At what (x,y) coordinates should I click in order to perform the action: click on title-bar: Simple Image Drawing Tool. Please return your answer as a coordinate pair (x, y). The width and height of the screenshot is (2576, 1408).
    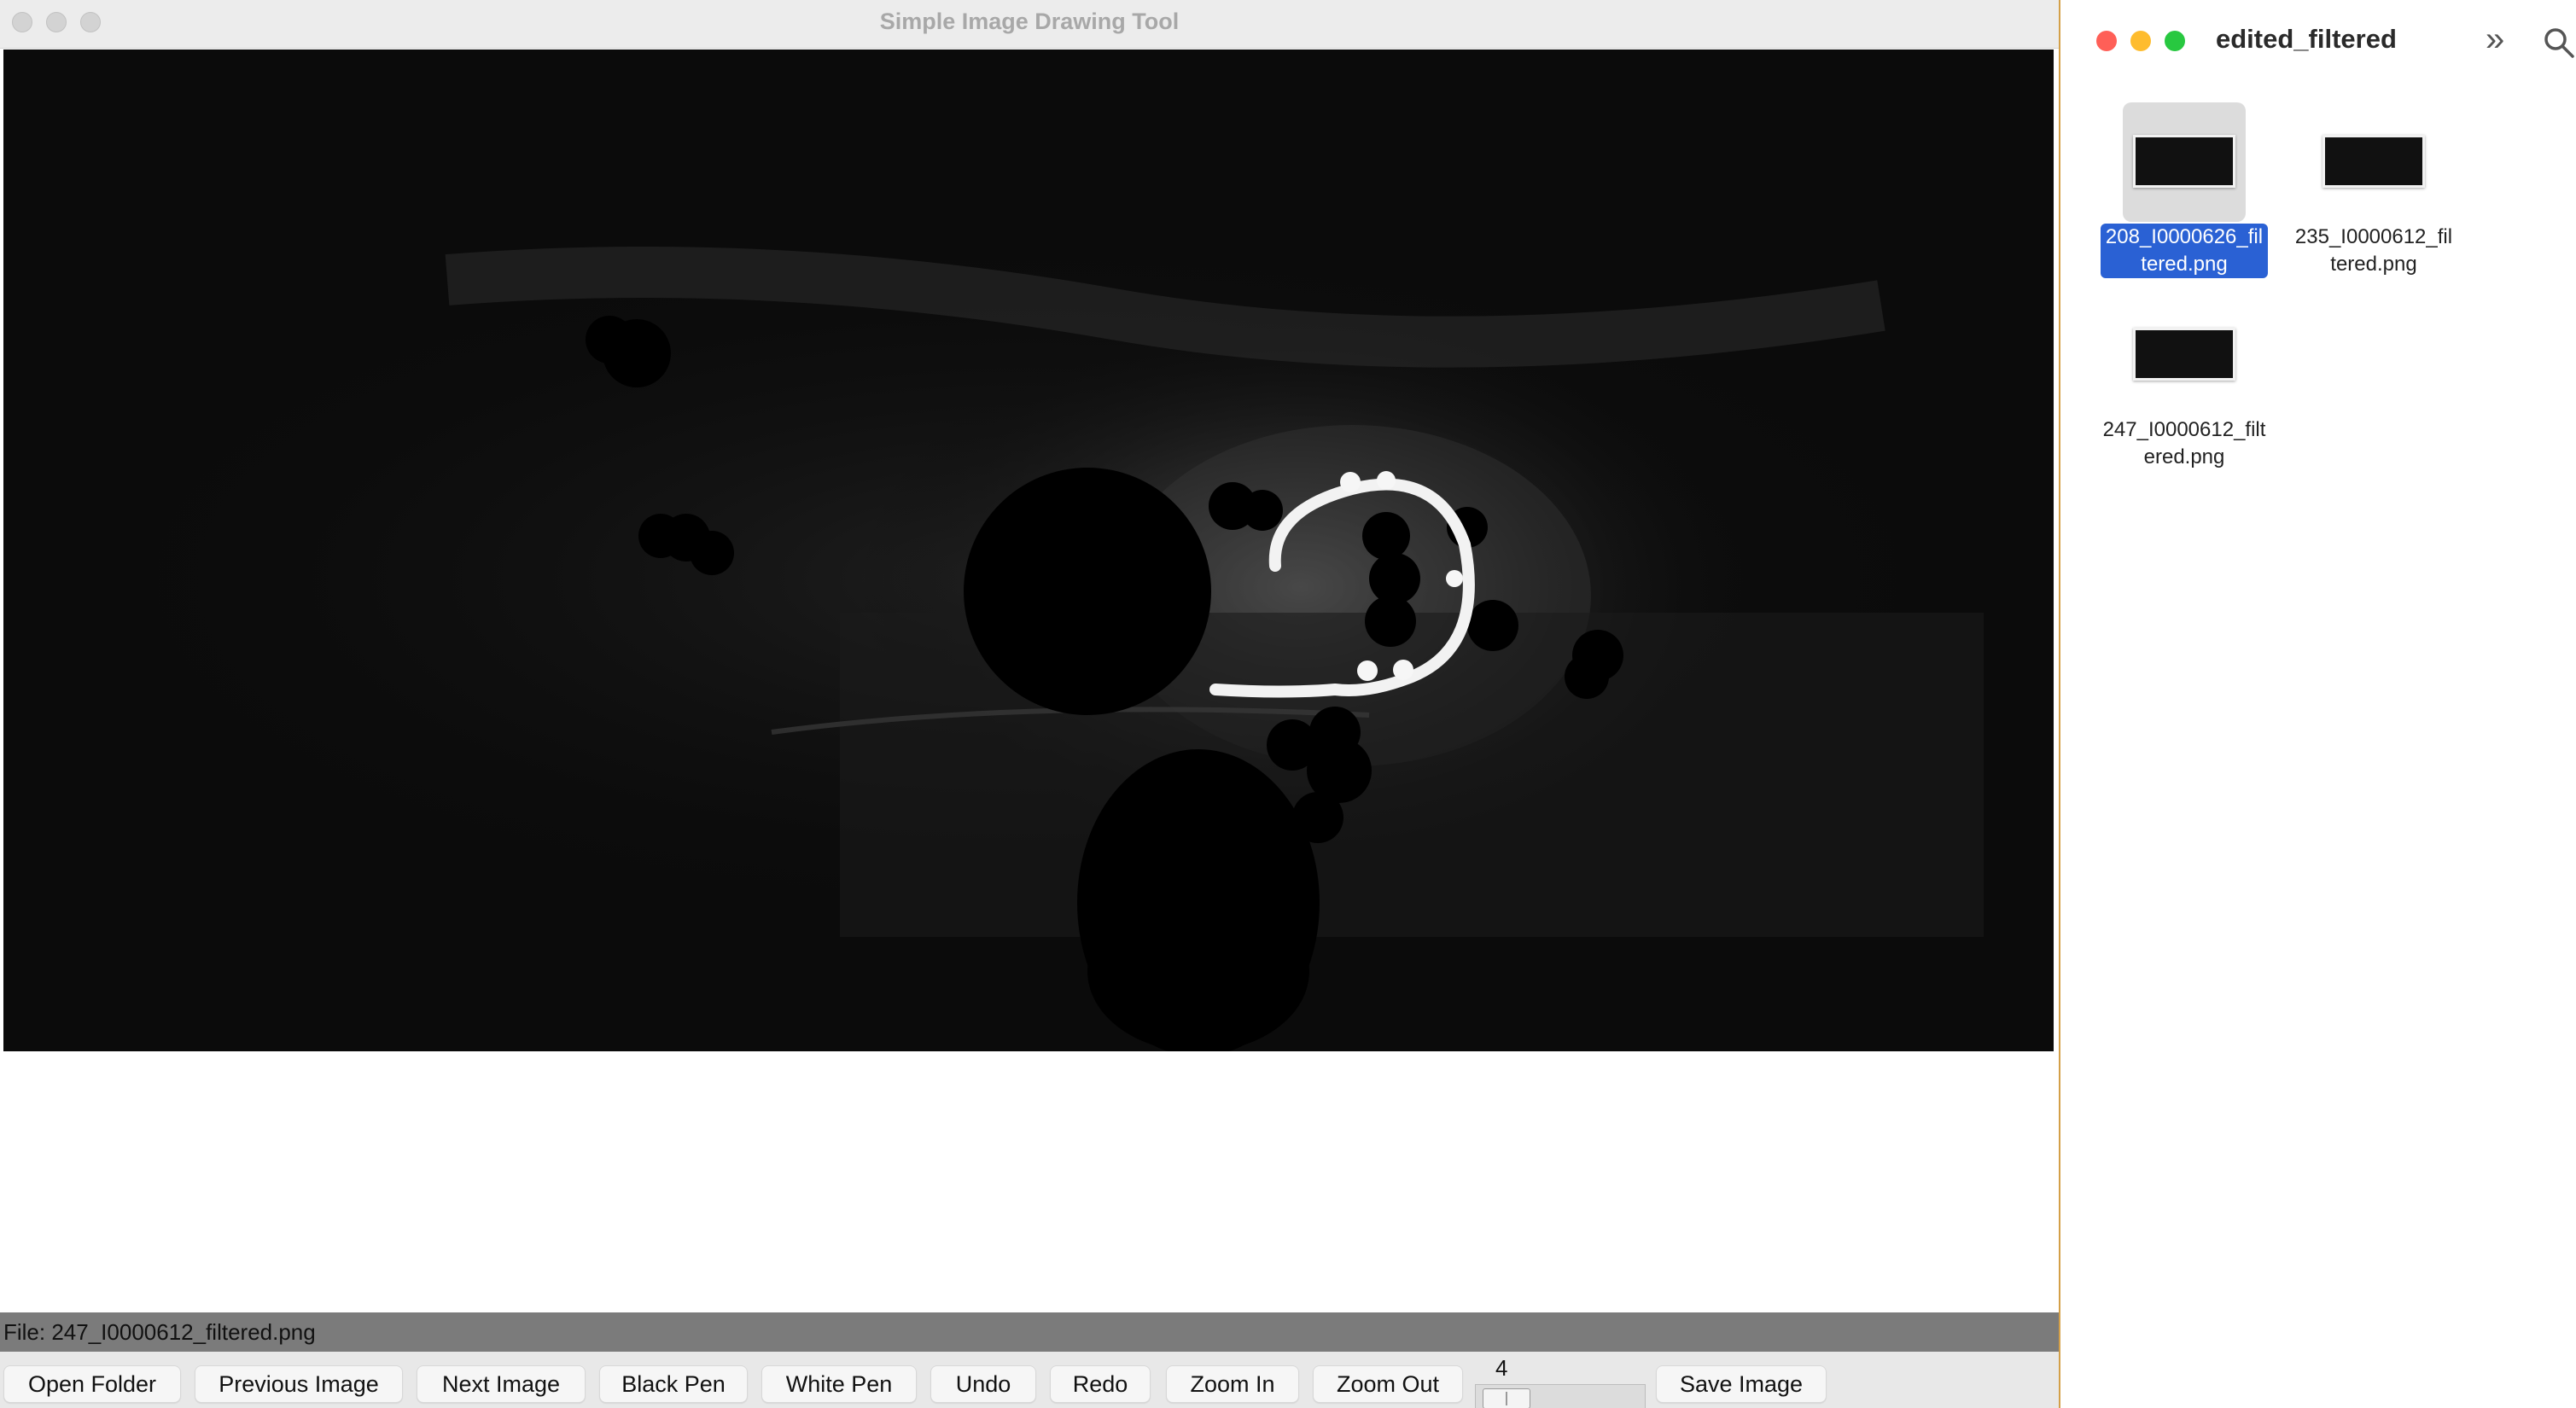
    Looking at the image, I should click on (1029, 24).